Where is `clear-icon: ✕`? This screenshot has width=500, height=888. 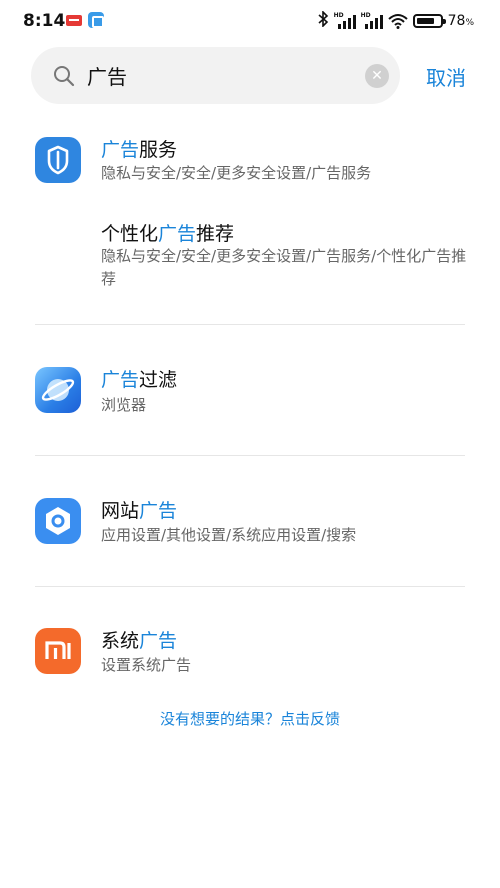
clear-icon: ✕ is located at coordinates (377, 76).